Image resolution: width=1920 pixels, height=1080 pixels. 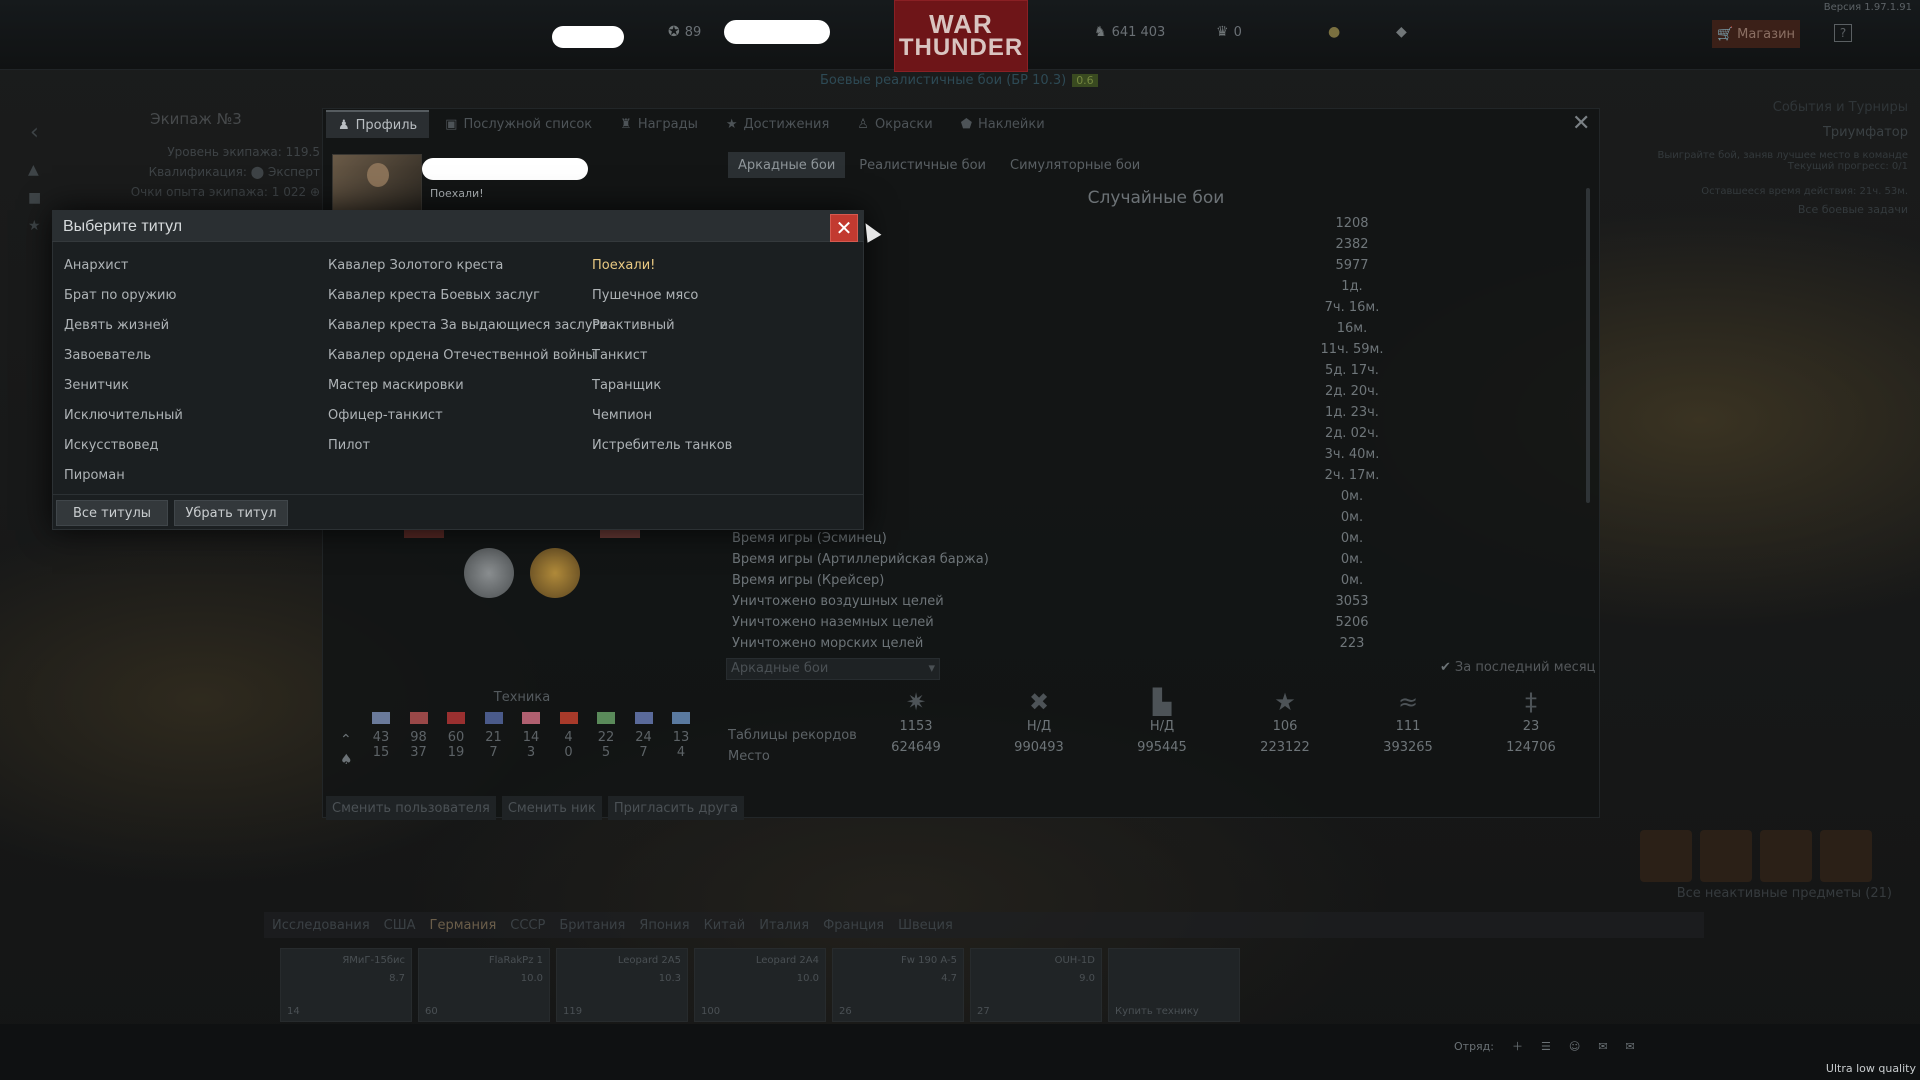 I want to click on records-mode-dropdown: Аркадные бои ▾, so click(x=833, y=669).